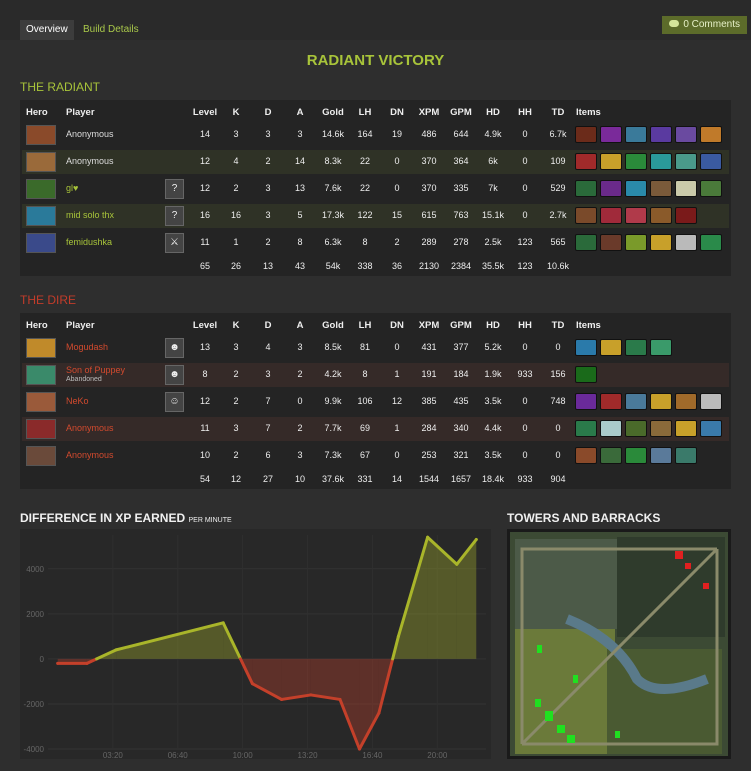 Image resolution: width=751 pixels, height=771 pixels. What do you see at coordinates (111, 30) in the screenshot?
I see `tab-build-details: Build Details` at bounding box center [111, 30].